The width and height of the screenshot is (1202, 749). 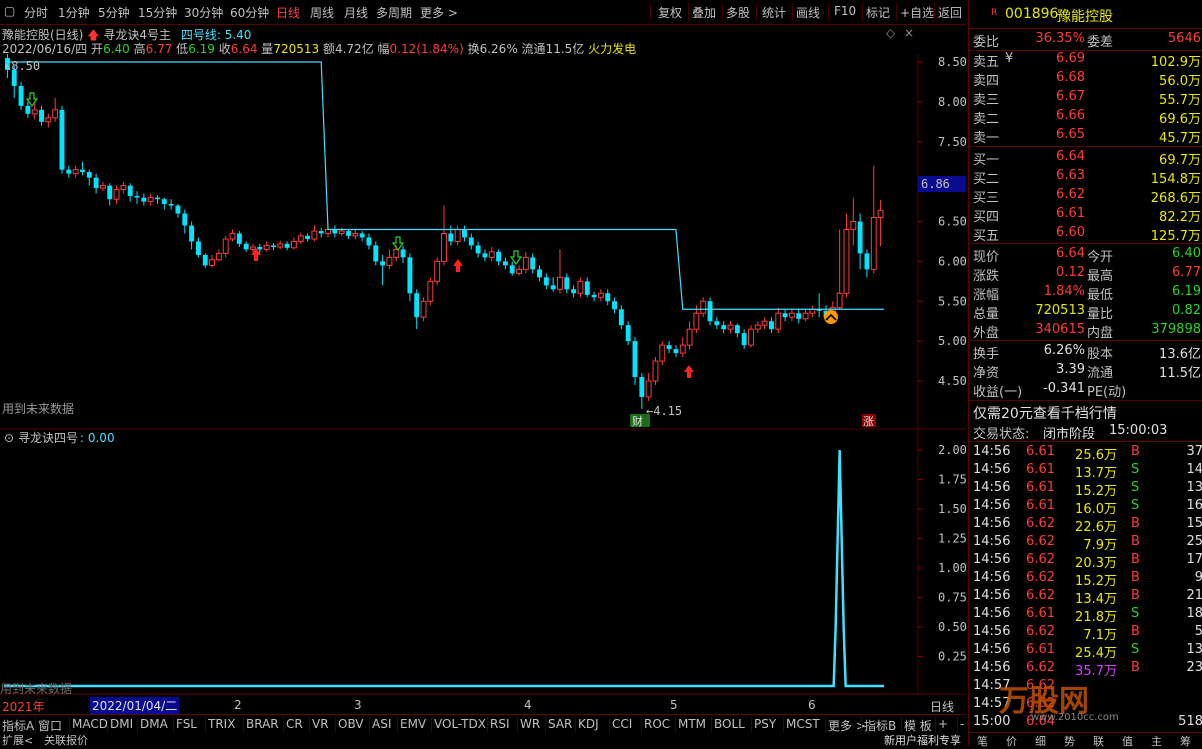 I want to click on f10-button: F10, so click(x=845, y=11).